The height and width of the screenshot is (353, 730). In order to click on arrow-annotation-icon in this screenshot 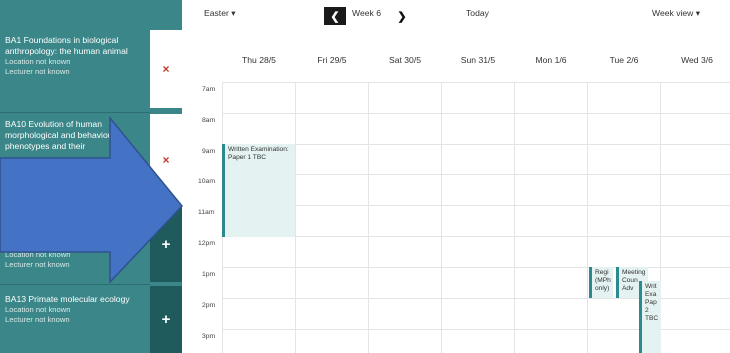, I will do `click(91, 199)`.